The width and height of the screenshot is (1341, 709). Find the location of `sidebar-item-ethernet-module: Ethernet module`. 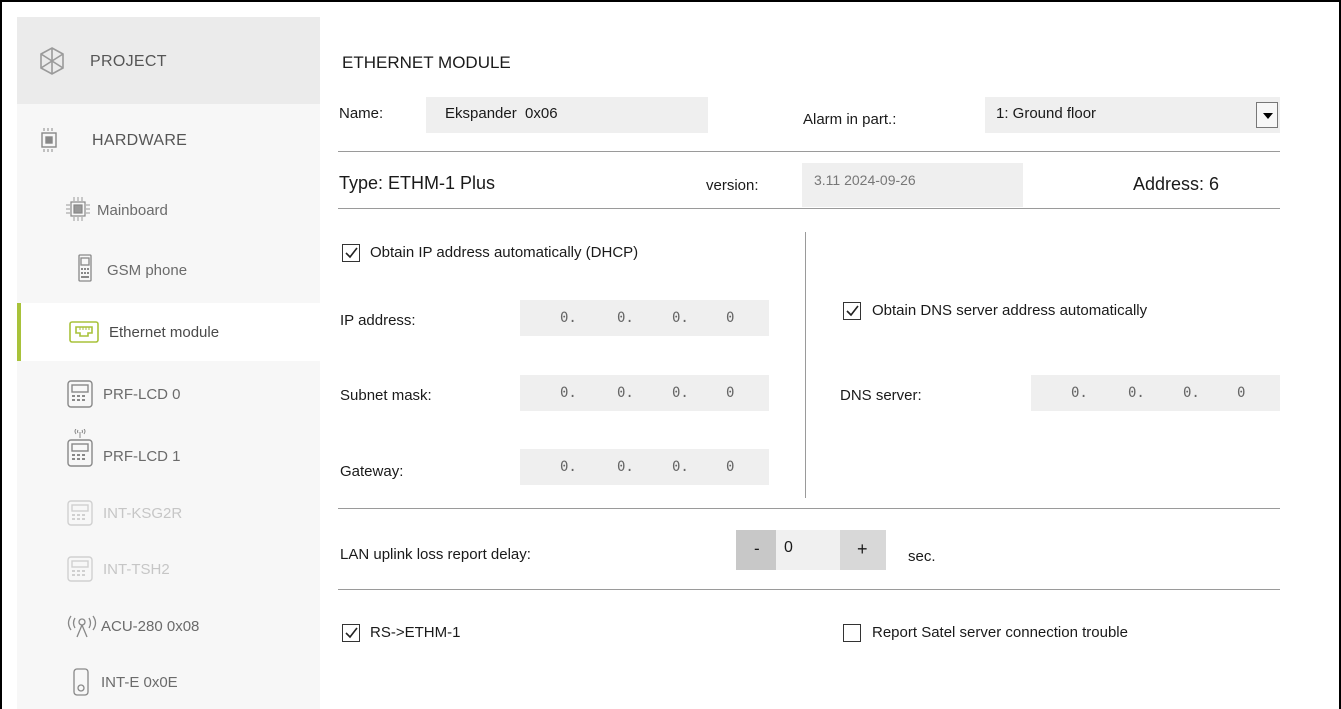

sidebar-item-ethernet-module: Ethernet module is located at coordinates (168, 332).